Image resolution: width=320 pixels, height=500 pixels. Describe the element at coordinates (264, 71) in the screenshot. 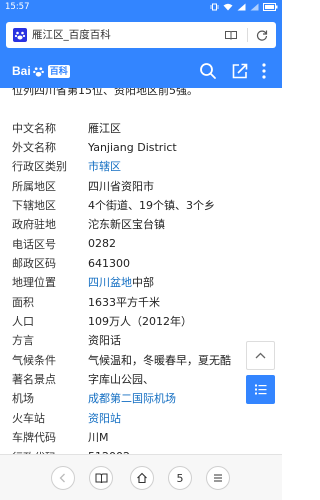

I see `more-icon` at that location.